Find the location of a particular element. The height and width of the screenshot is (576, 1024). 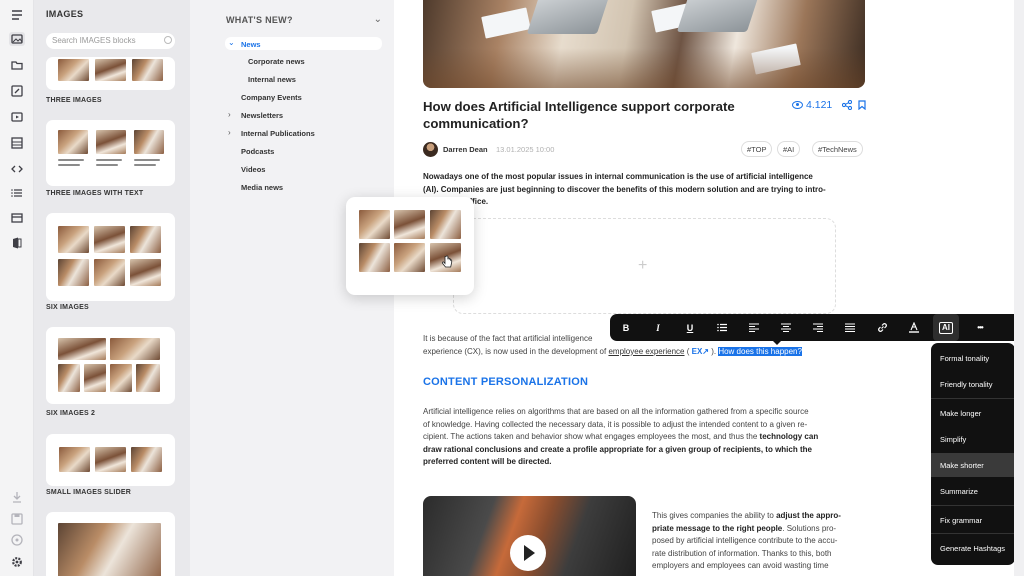

ai-simplify: Simplify is located at coordinates (973, 439).